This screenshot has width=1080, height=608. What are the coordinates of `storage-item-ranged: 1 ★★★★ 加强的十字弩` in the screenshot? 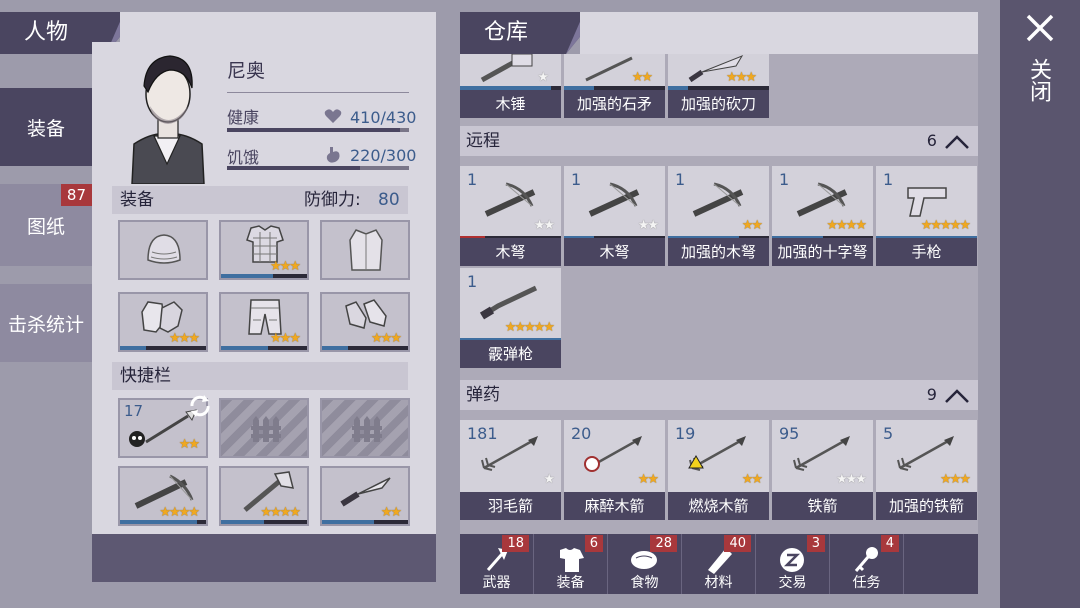 It's located at (822, 216).